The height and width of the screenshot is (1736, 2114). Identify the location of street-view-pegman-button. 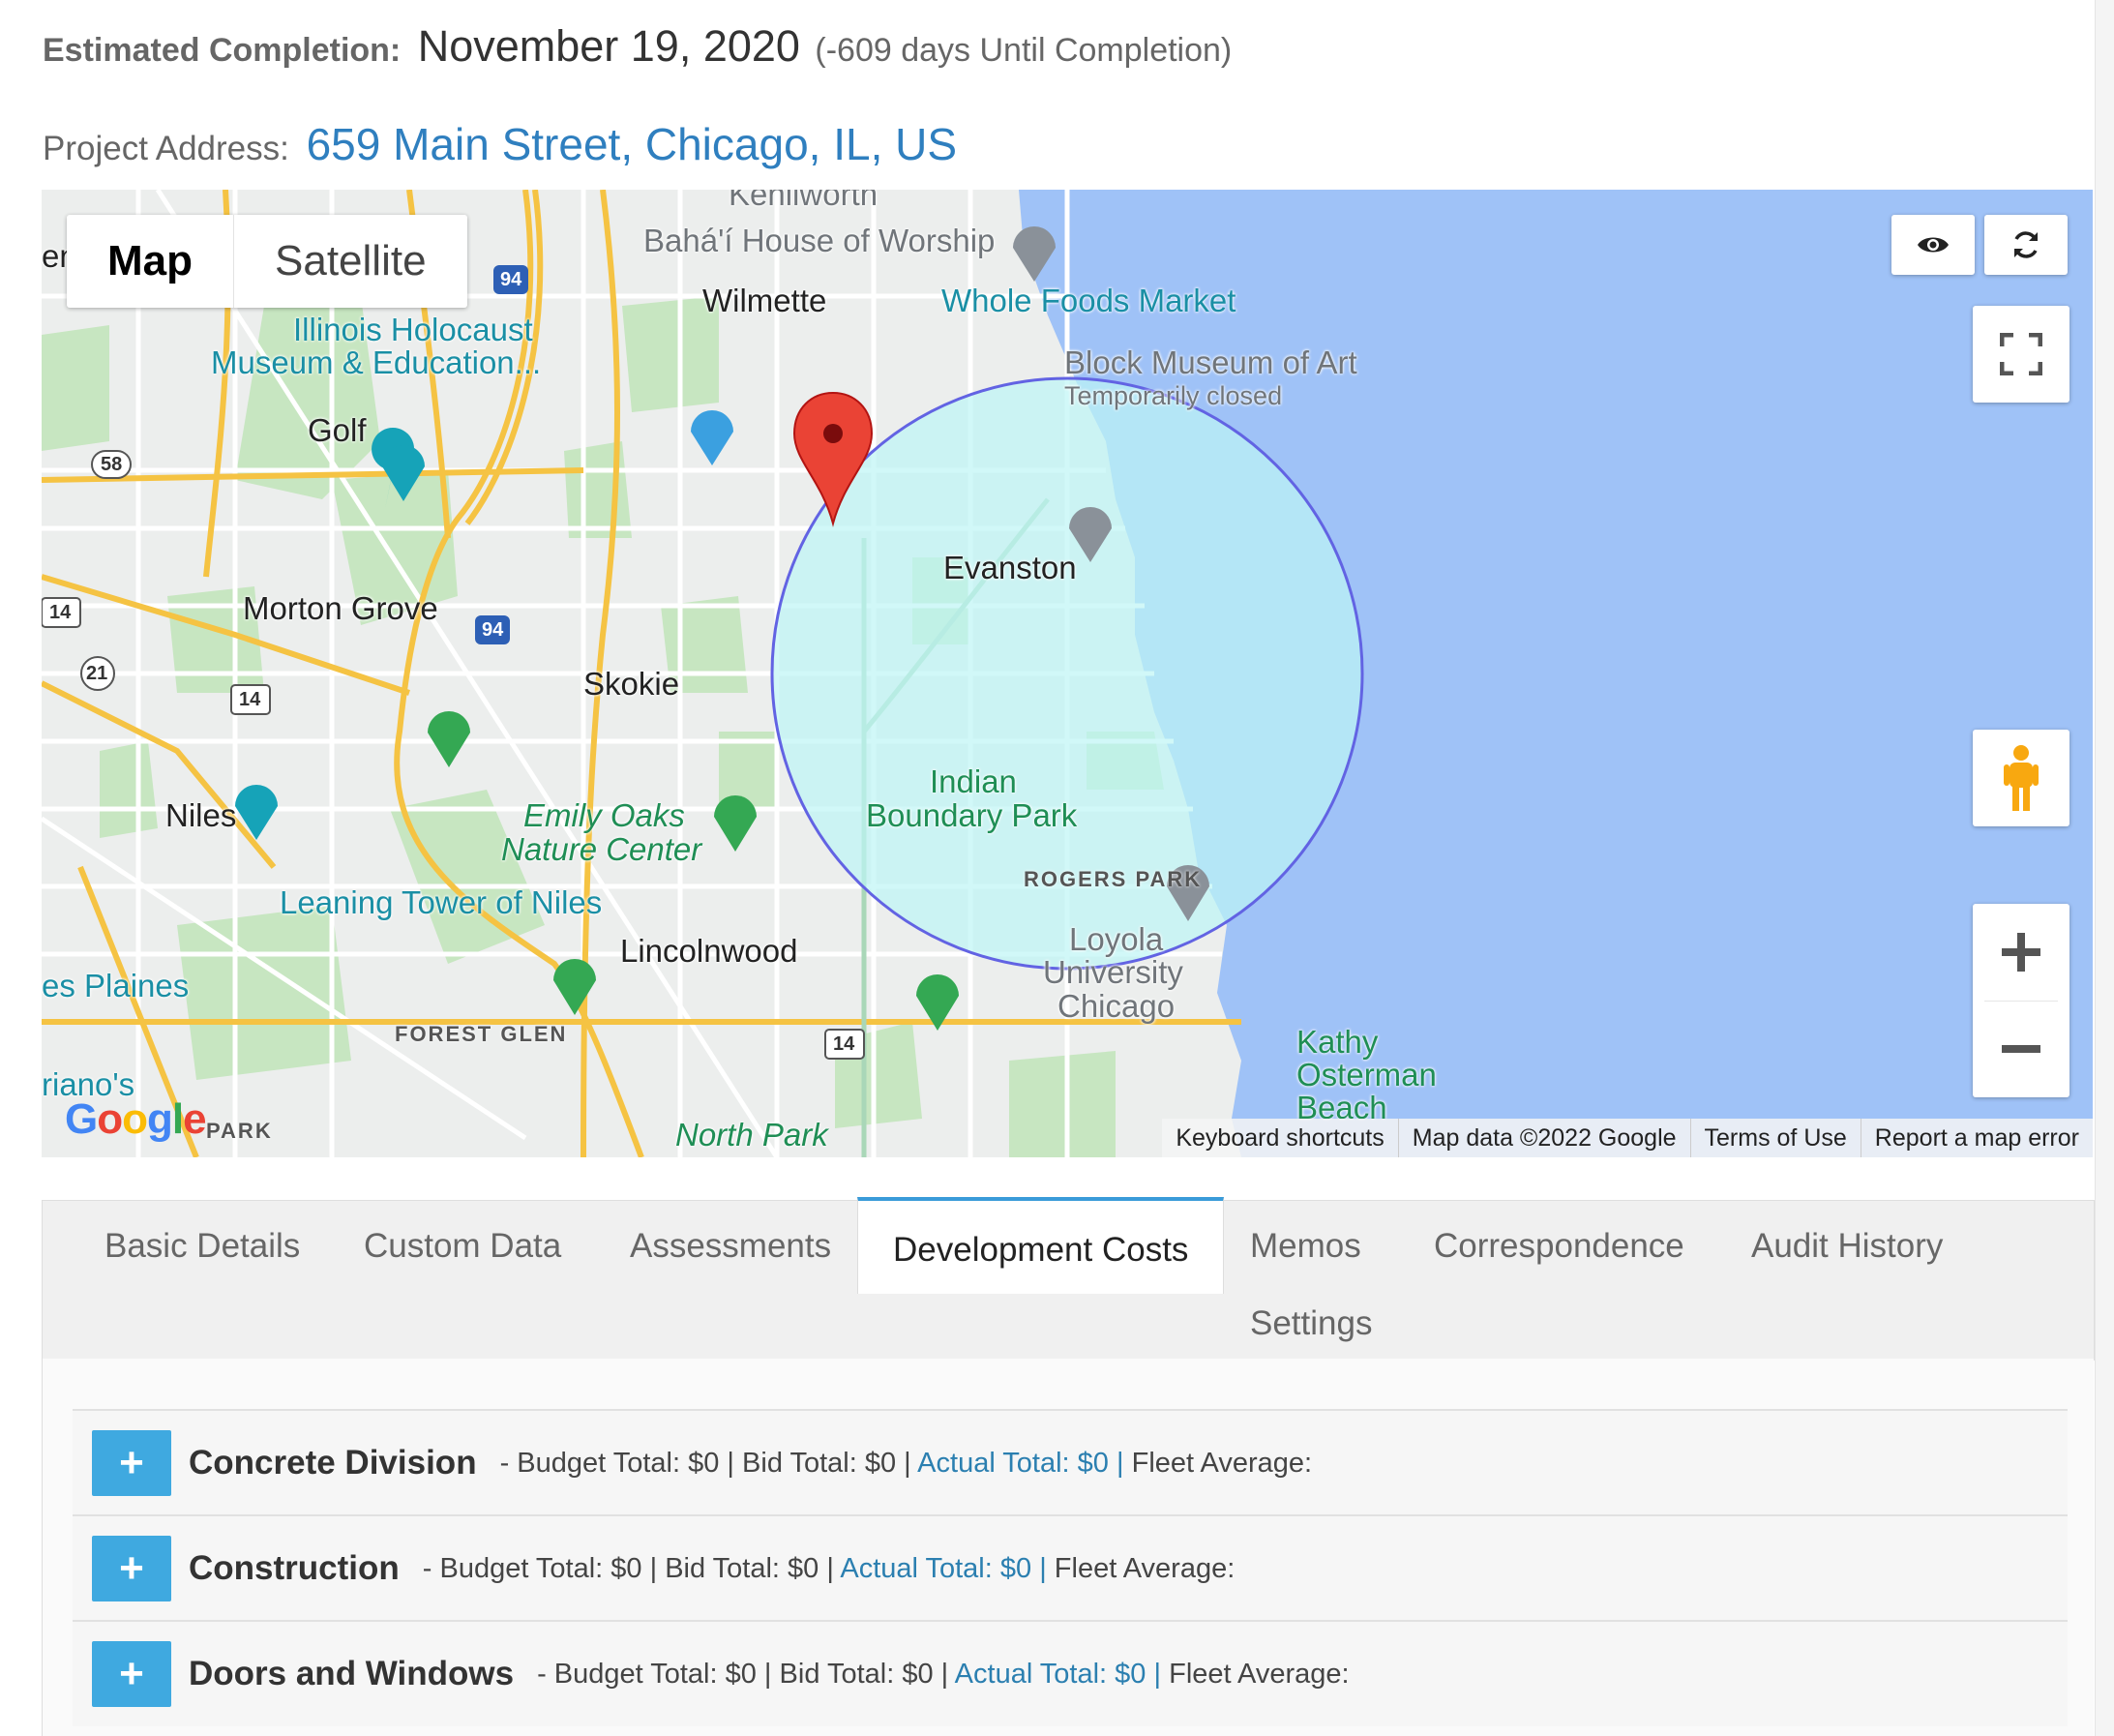
(2021, 778).